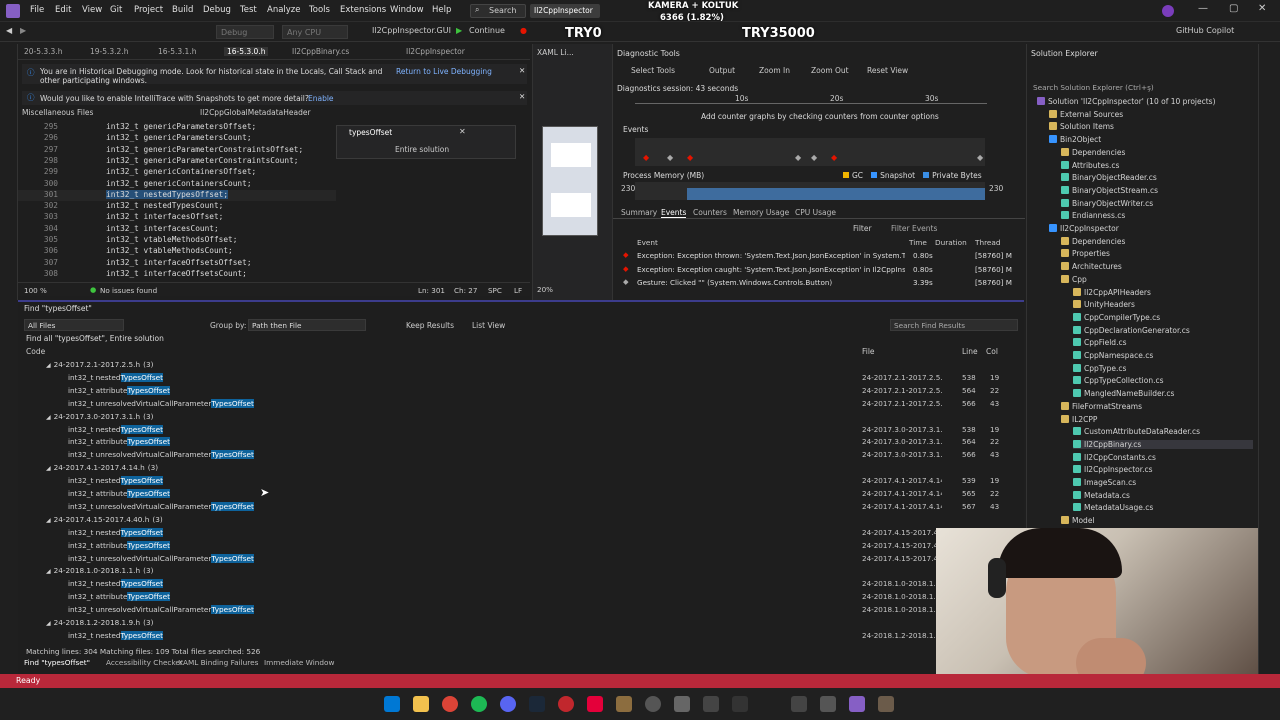 This screenshot has height=720, width=1280. What do you see at coordinates (177, 51) in the screenshot?
I see `editor-tab: 16-5.3.1.h` at bounding box center [177, 51].